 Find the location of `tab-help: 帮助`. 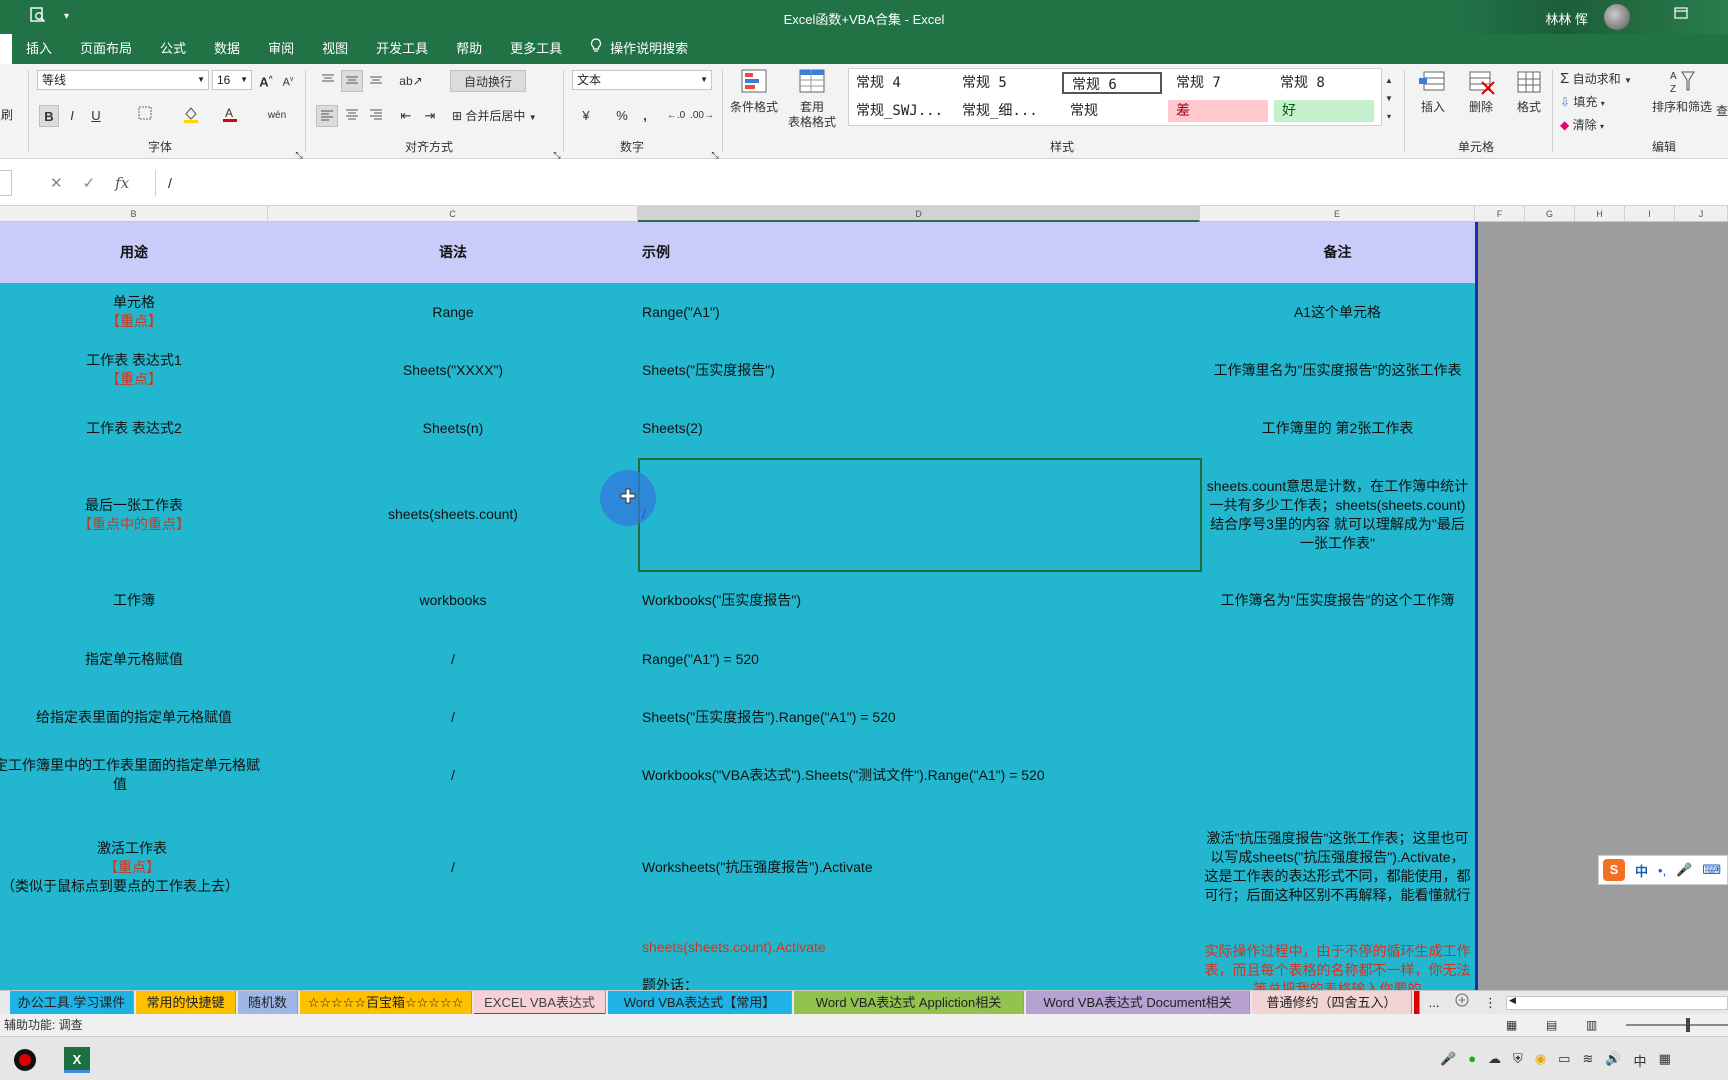

tab-help: 帮助 is located at coordinates (469, 49).